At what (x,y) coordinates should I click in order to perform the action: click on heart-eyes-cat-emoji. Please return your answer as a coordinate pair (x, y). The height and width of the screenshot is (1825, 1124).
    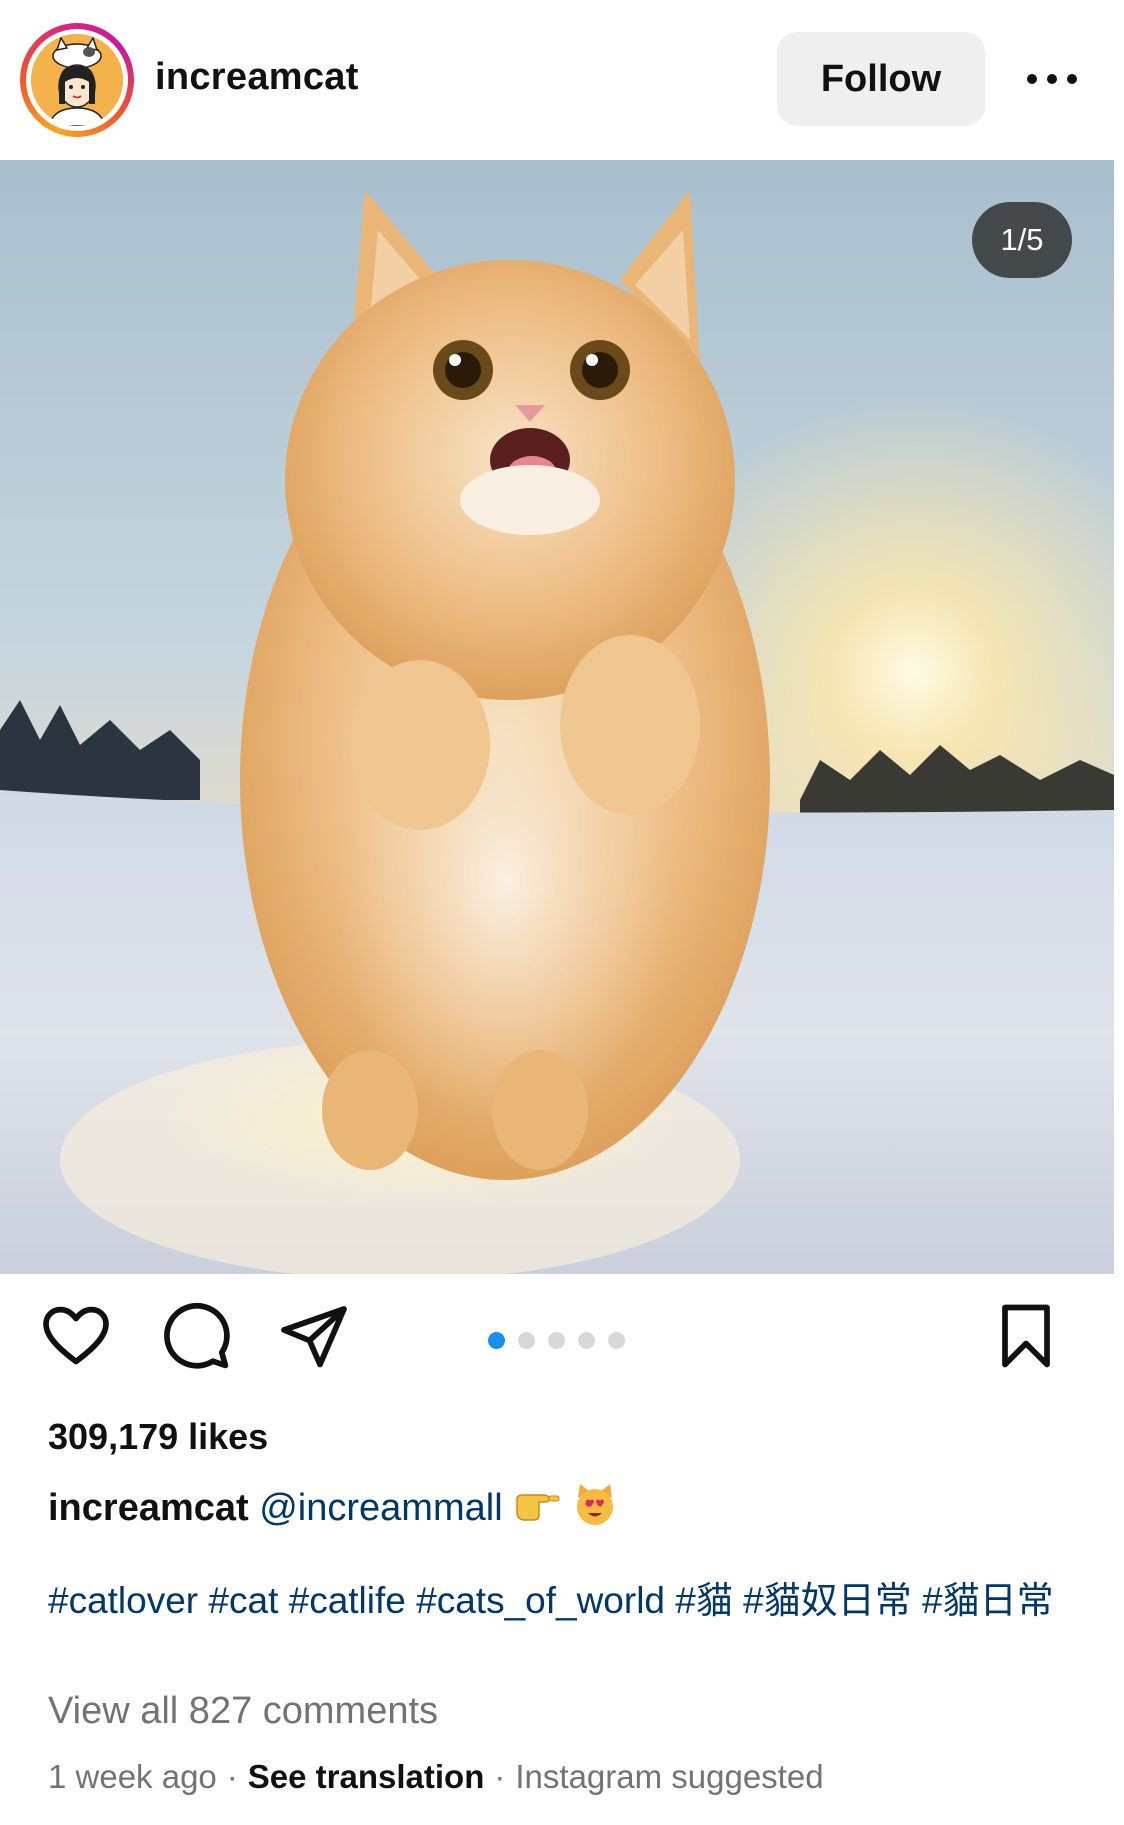
    Looking at the image, I should click on (595, 1510).